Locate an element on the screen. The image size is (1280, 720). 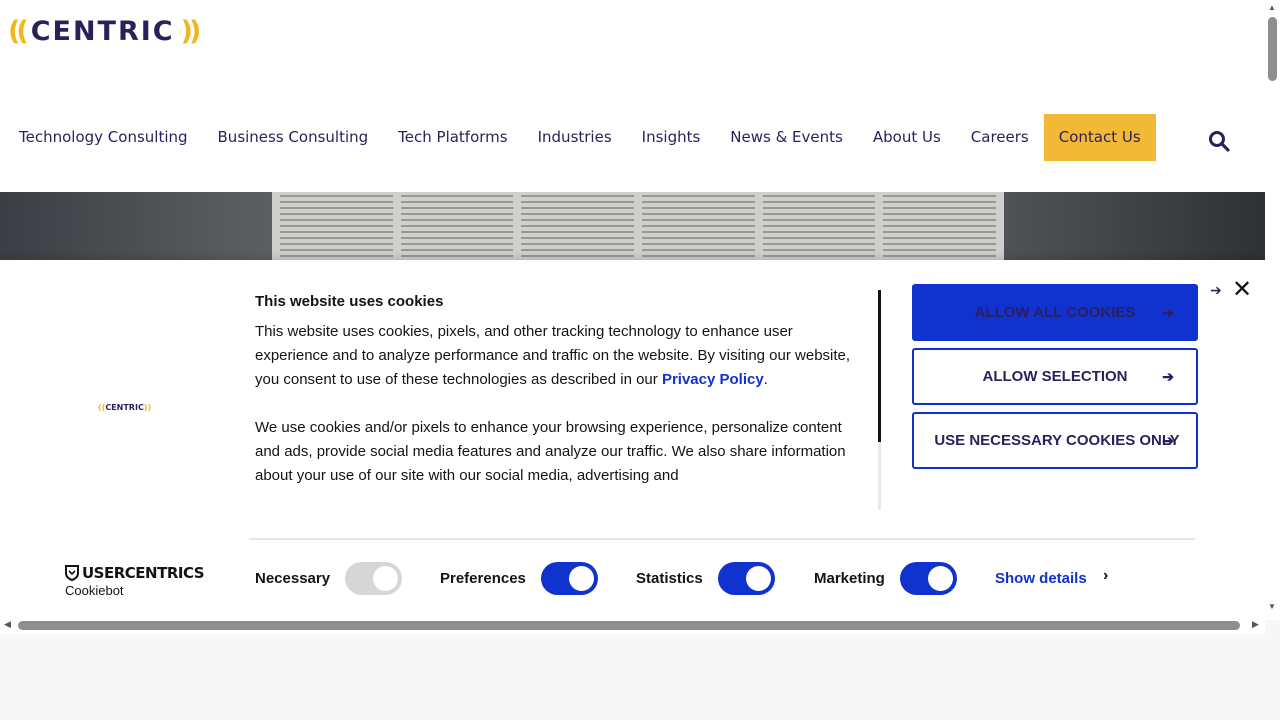
usercentrics-wordmark: USERCENTRICS is located at coordinates (135, 573).